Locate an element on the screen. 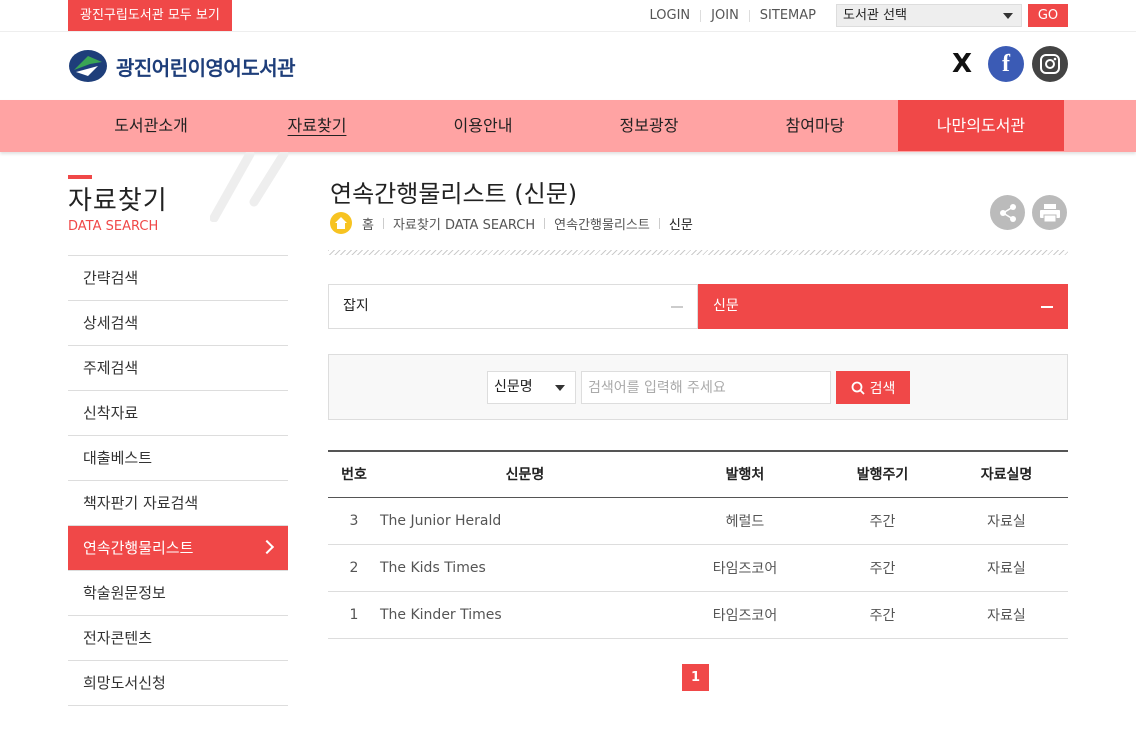 This screenshot has width=1136, height=751. search-input is located at coordinates (706, 387).